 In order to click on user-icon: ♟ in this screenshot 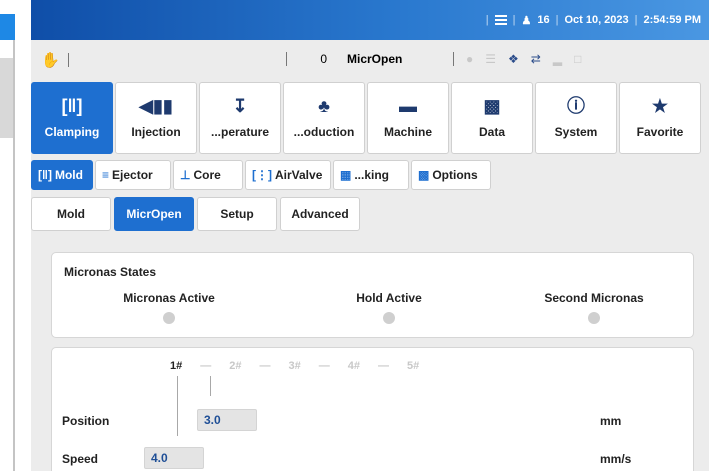, I will do `click(526, 20)`.